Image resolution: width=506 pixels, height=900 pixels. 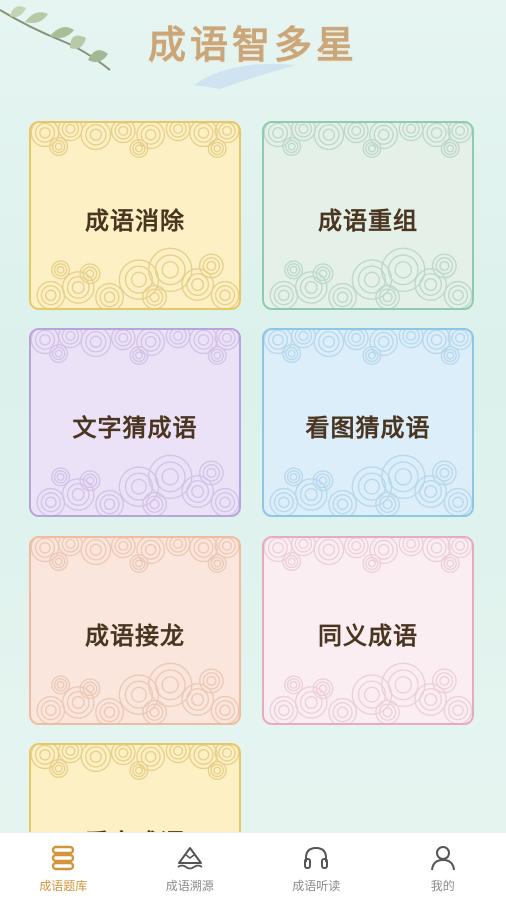 I want to click on tab-idiom-bank: 成语题库, so click(x=63, y=866).